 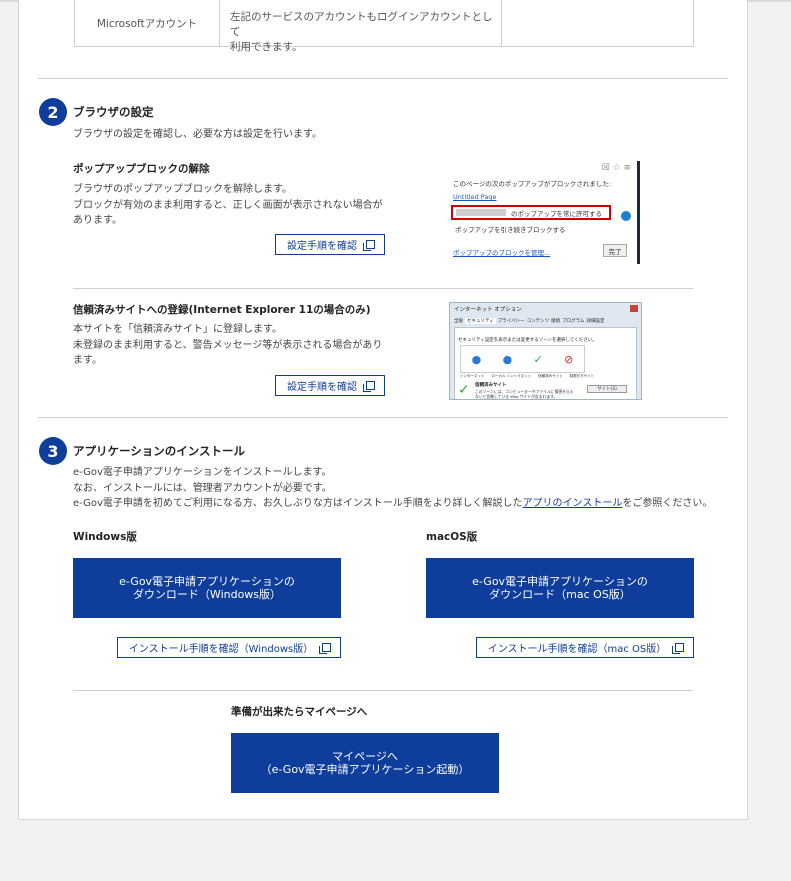 What do you see at coordinates (480, 321) in the screenshot?
I see `ie-tab: セキュリティ` at bounding box center [480, 321].